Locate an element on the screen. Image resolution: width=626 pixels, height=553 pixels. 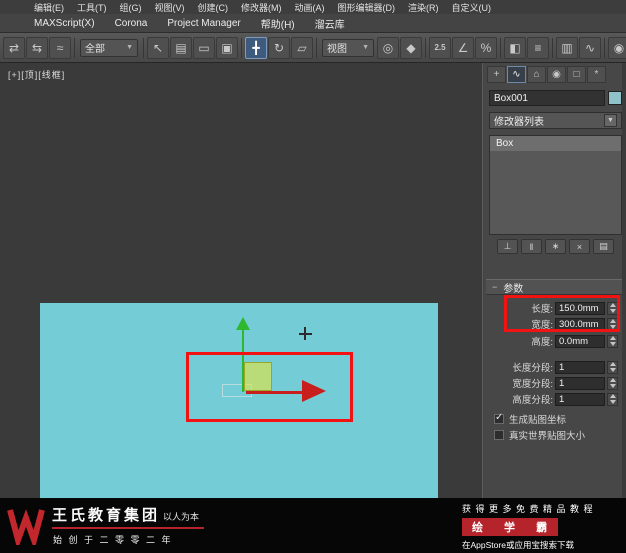
menu-item-edit: 编辑(E) is located at coordinates (49, 7).